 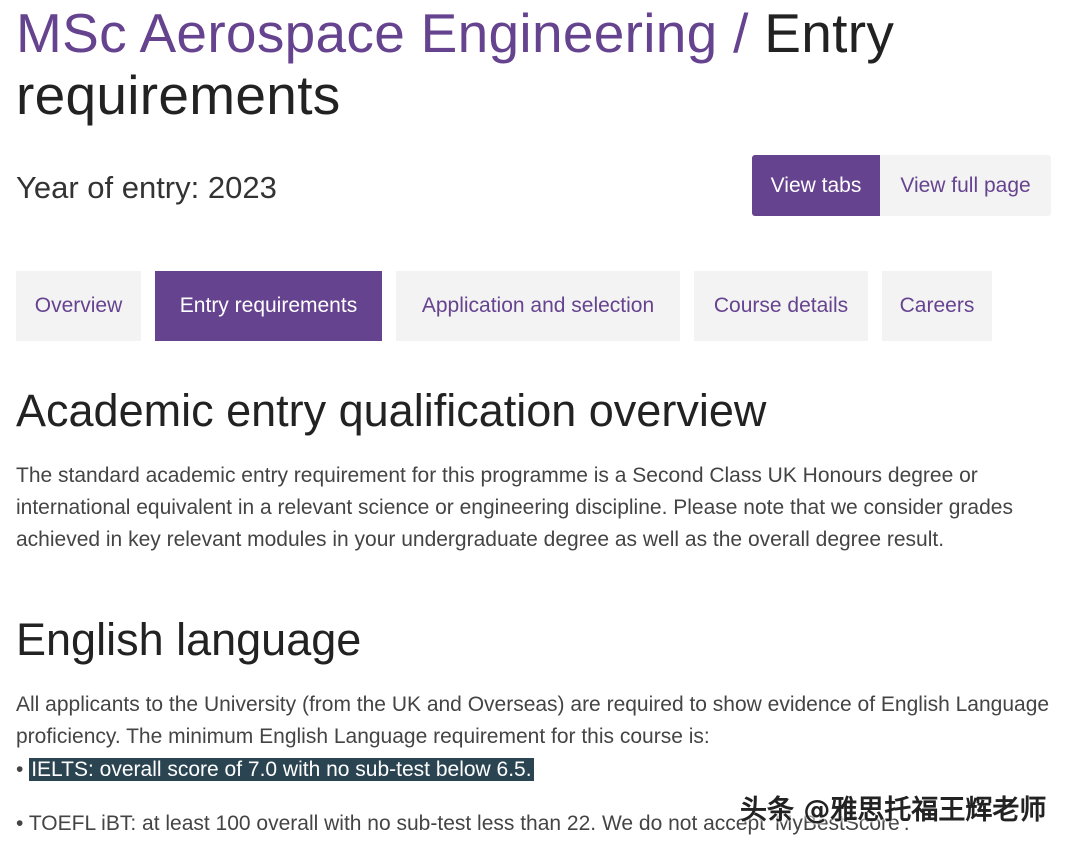 What do you see at coordinates (893, 810) in the screenshot?
I see `watermark: 头条 @雅思托福王辉老师` at bounding box center [893, 810].